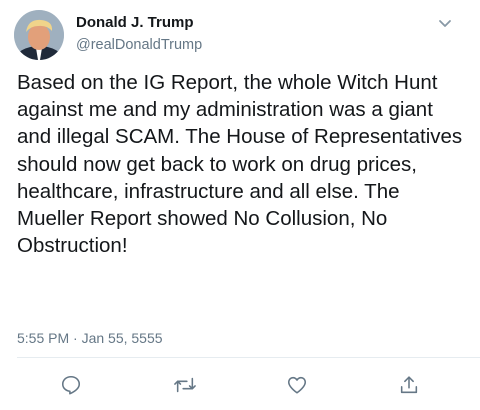 Image resolution: width=480 pixels, height=410 pixels. I want to click on author-info: Donald J. Trump @realDonaldTrump, so click(139, 34).